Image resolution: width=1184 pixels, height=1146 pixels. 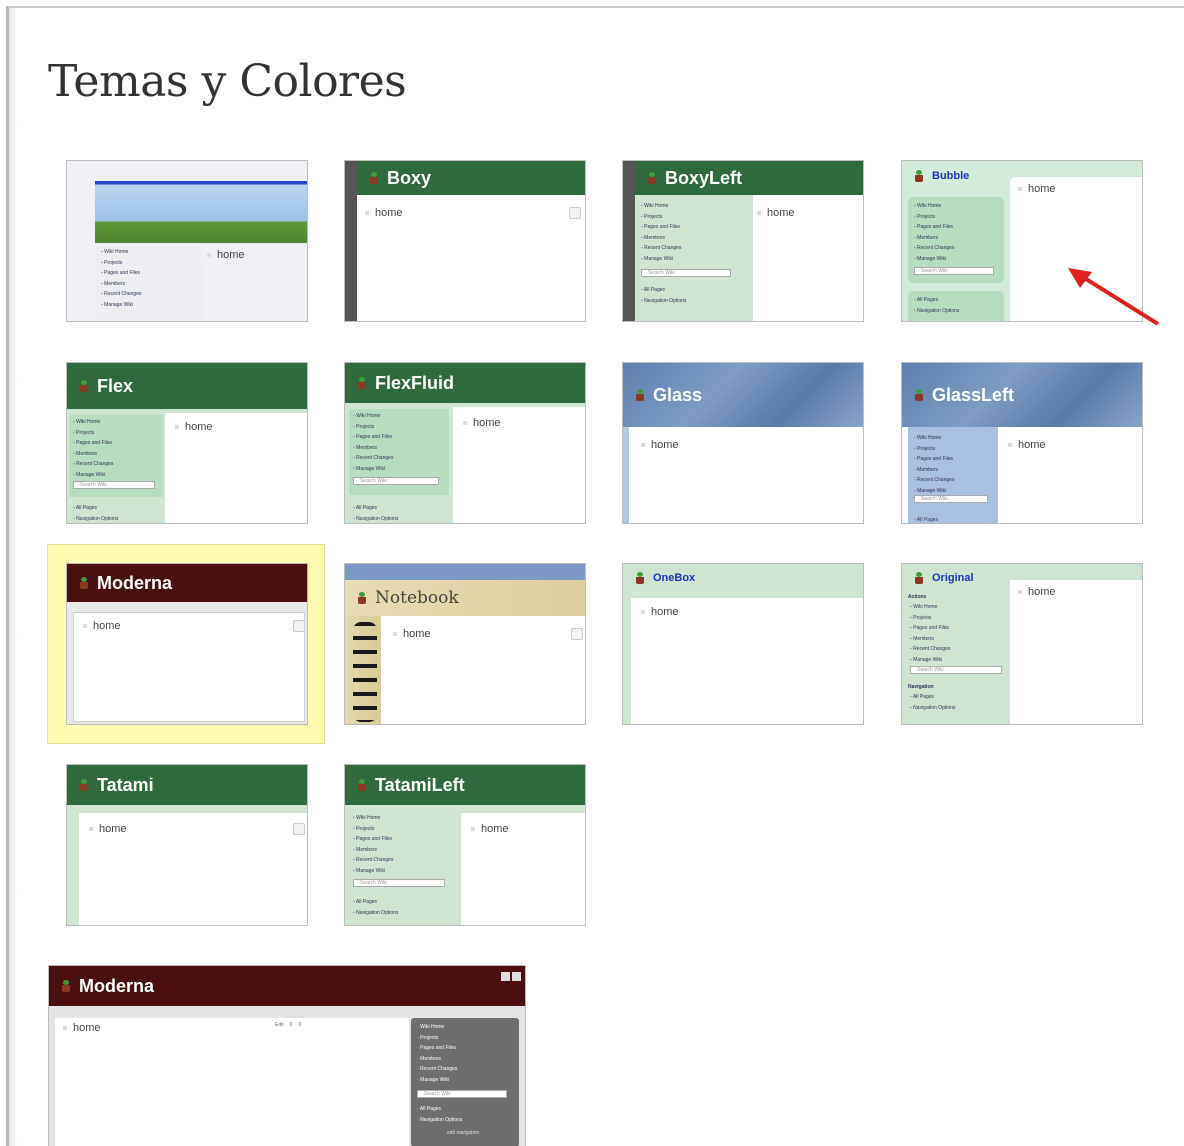 What do you see at coordinates (417, 598) in the screenshot?
I see `theme-name: Notebook` at bounding box center [417, 598].